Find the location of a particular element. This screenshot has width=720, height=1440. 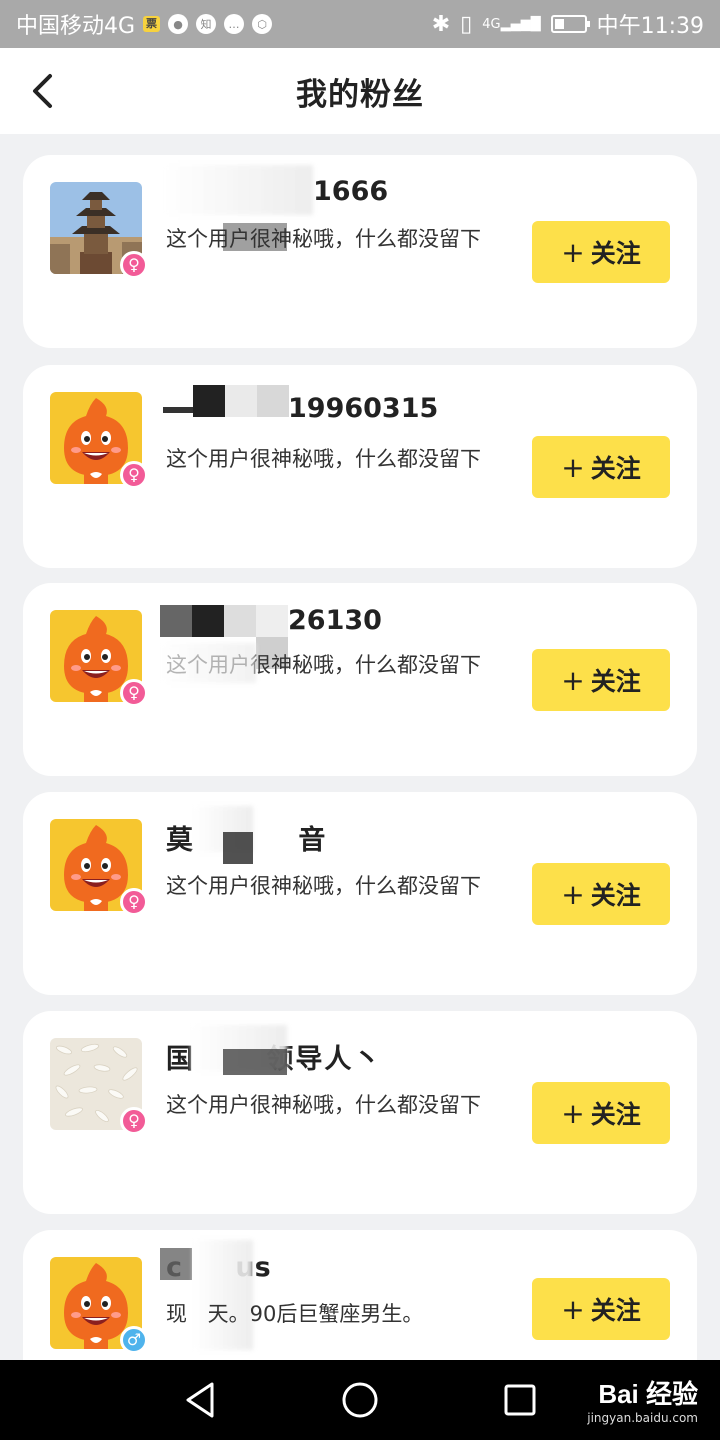

app-notification-icon: 票 is located at coordinates (152, 24).